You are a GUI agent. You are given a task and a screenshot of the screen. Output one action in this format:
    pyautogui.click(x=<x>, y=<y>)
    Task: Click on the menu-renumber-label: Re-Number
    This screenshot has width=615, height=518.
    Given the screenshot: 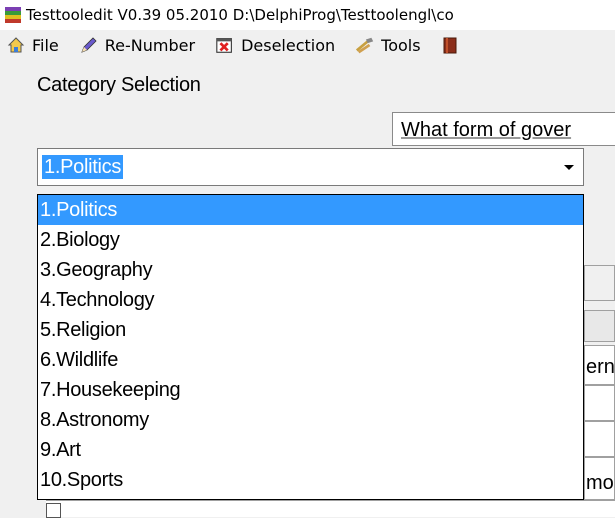 What is the action you would take?
    pyautogui.click(x=150, y=45)
    